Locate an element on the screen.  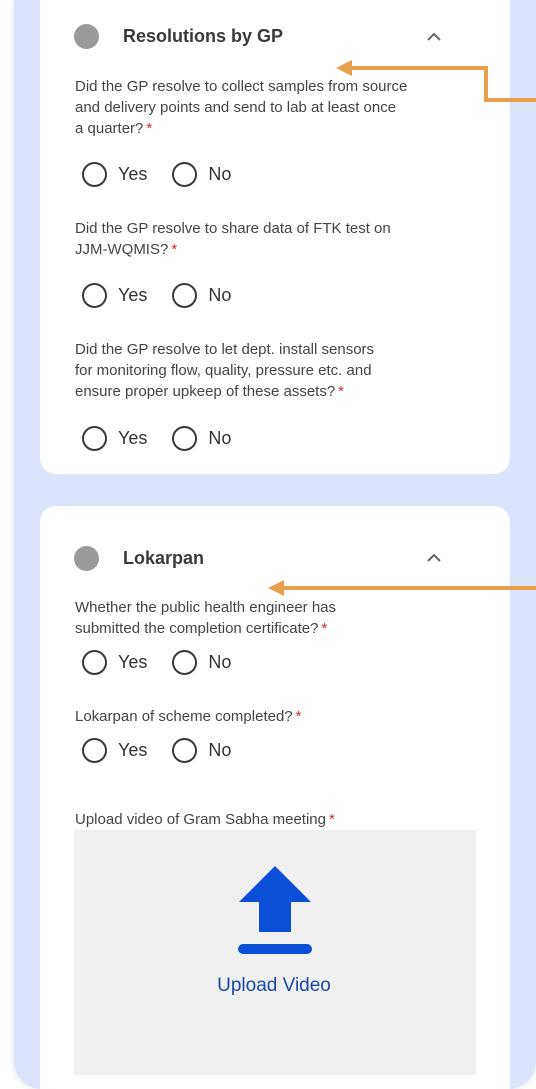
upload-label: Upload video of Gram Sabha meeting * is located at coordinates (280, 819).